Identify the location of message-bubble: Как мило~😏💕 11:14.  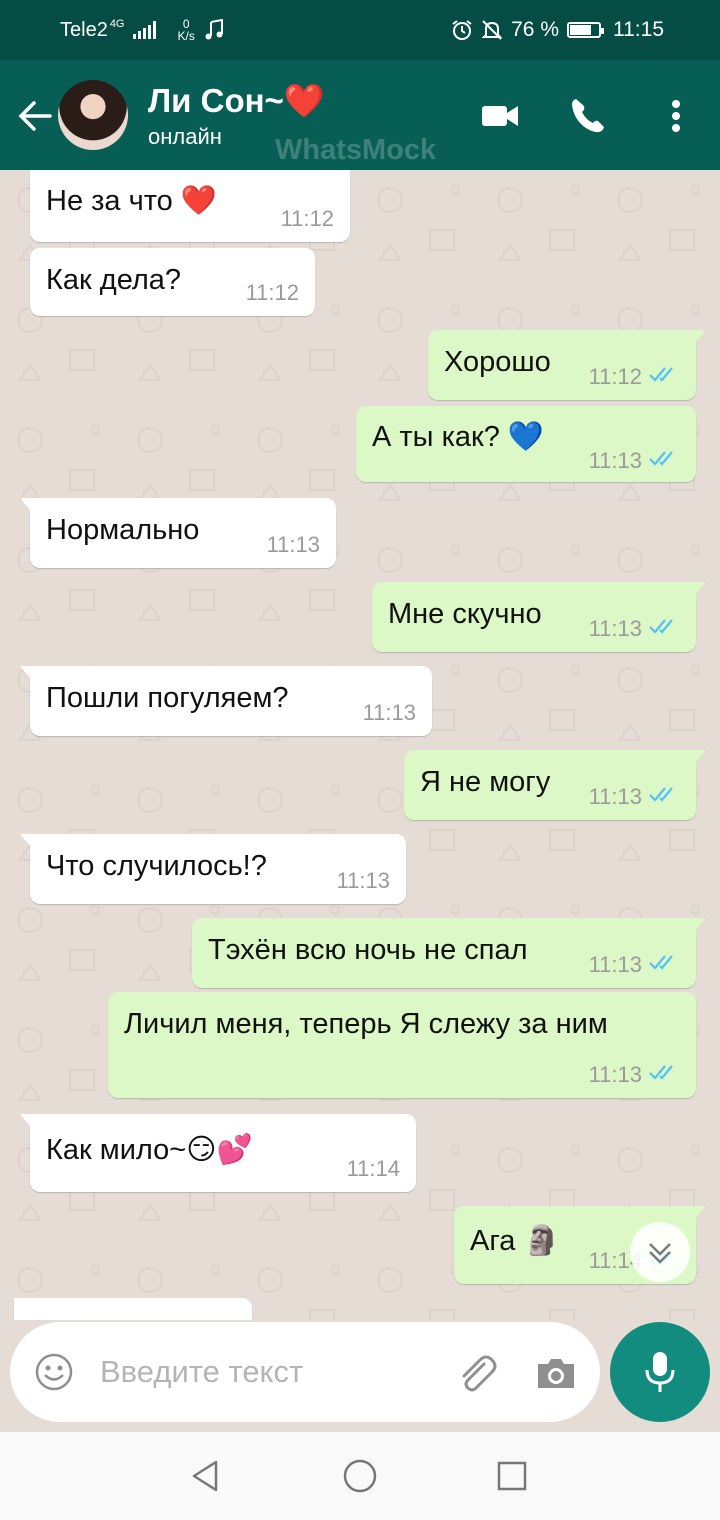
(218, 1153).